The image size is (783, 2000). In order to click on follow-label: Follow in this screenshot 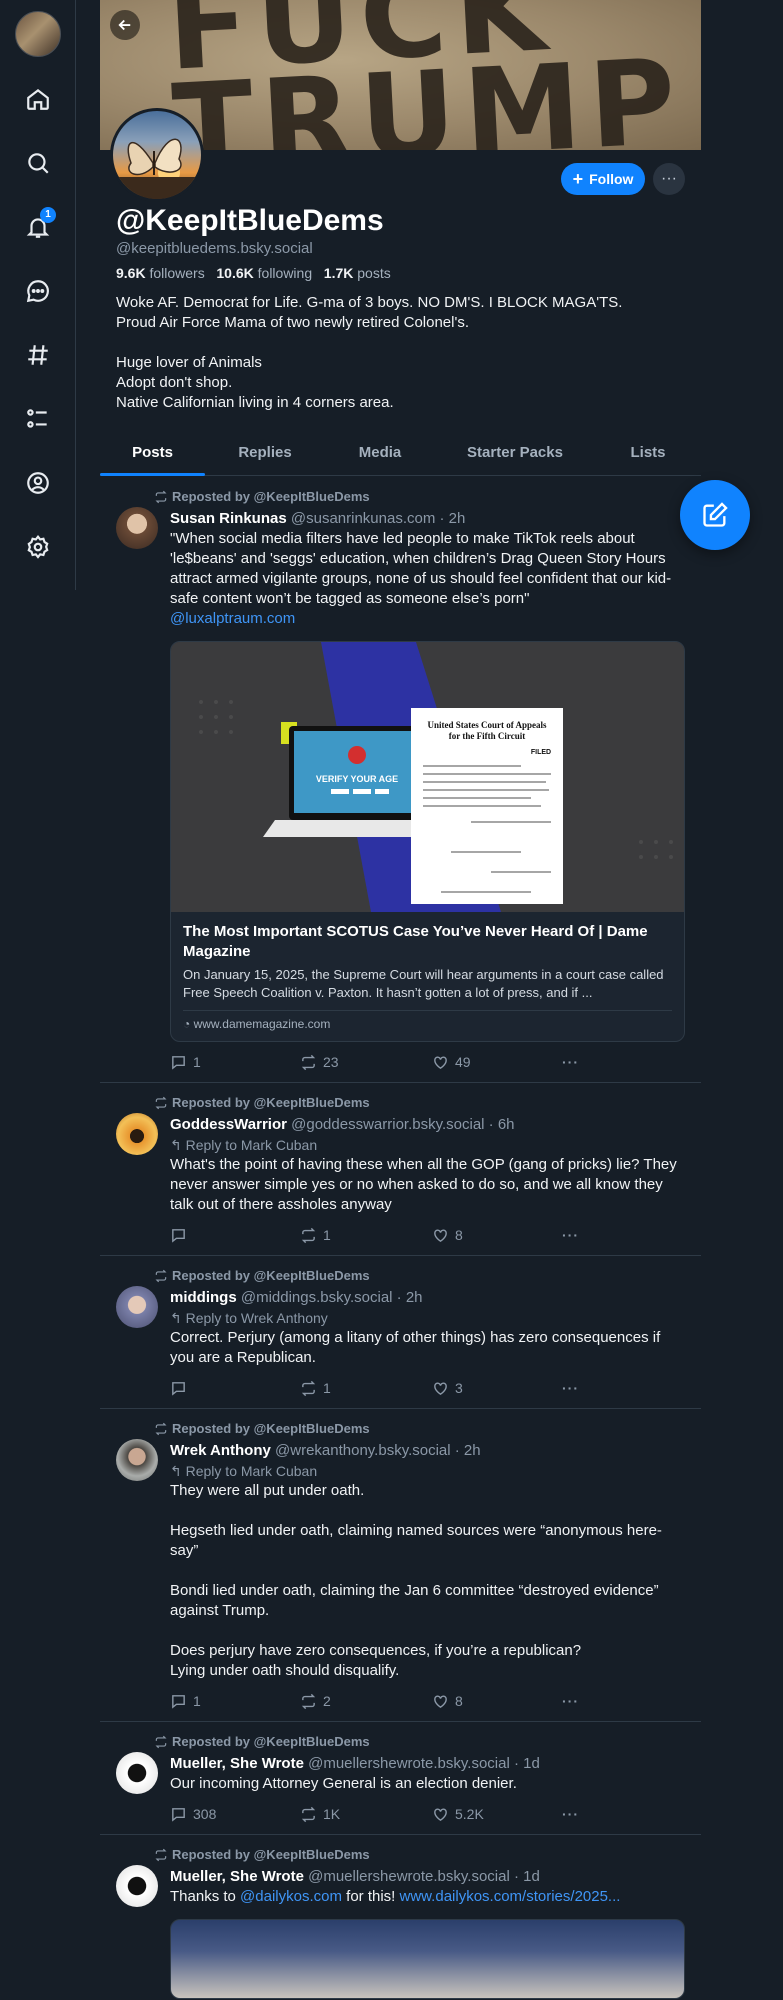, I will do `click(611, 179)`.